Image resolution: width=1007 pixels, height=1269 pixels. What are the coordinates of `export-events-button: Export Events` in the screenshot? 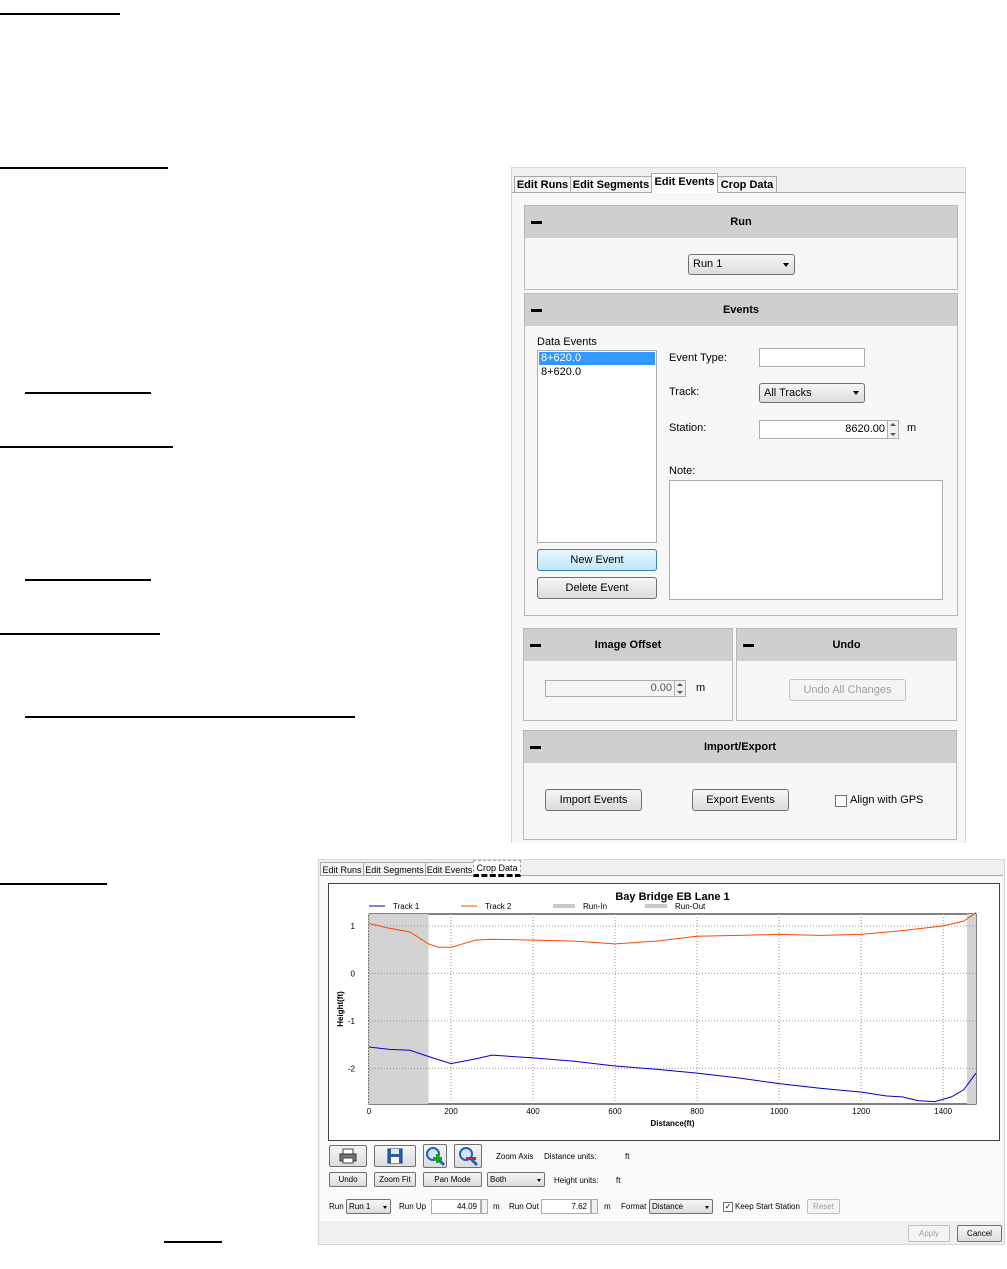 It's located at (740, 800).